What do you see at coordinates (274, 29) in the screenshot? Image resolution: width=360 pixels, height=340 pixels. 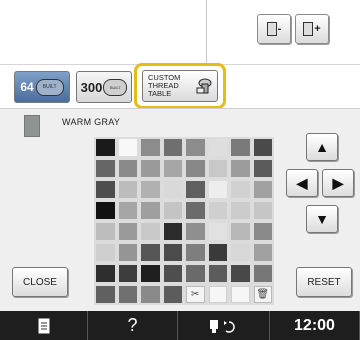 I see `spool-minus-button: -` at bounding box center [274, 29].